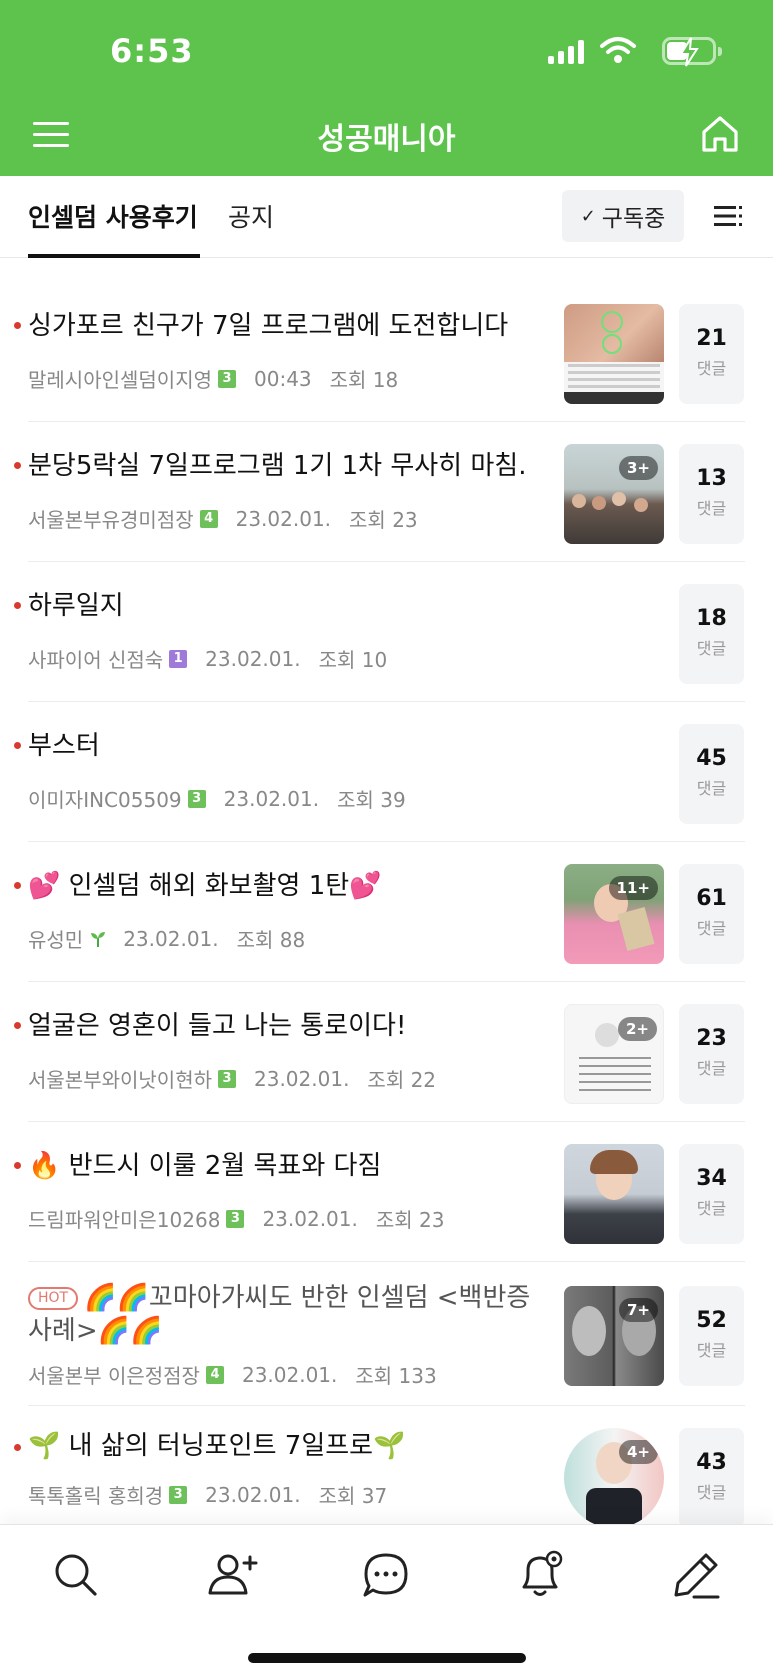 This screenshot has height=1676, width=773. I want to click on post-views: 조회 10, so click(353, 660).